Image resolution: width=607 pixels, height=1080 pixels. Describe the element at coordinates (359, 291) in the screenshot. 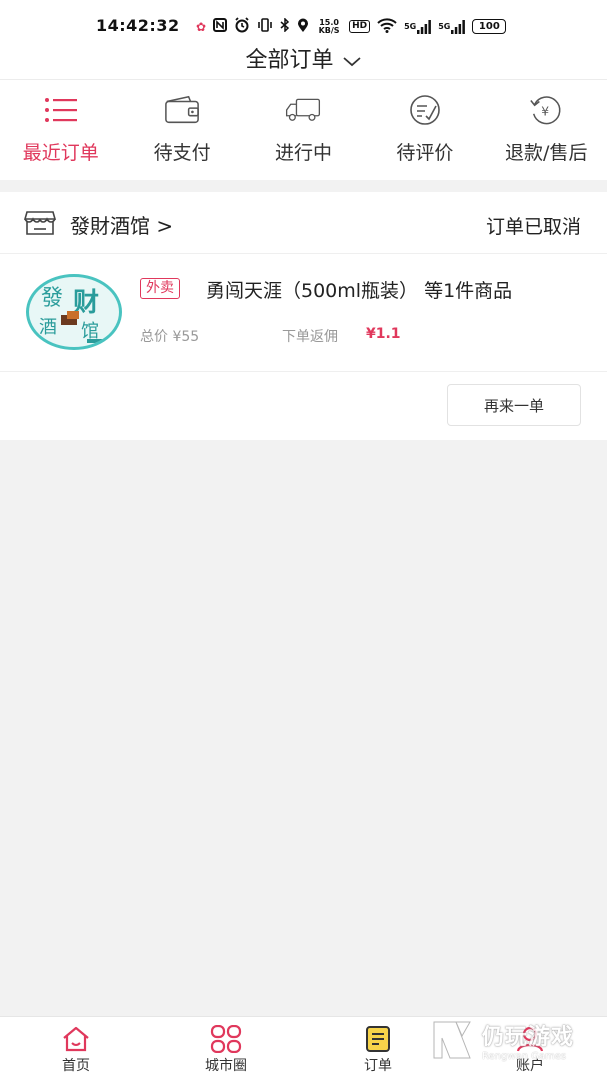

I see `goods-title: 勇闯天涯（500ml瓶装） 等1件商品` at that location.